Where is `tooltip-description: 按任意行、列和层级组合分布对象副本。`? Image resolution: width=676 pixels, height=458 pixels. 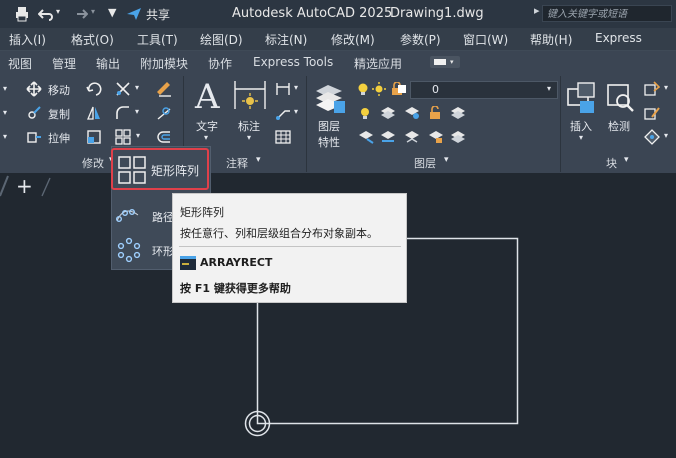 tooltip-description: 按任意行、列和层级组合分布对象副本。 is located at coordinates (279, 233).